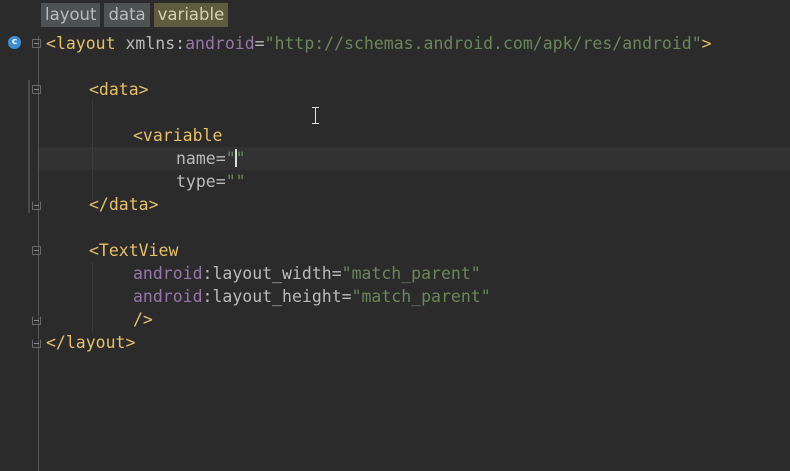 The image size is (790, 471). I want to click on code-line: </layout>, so click(91, 342).